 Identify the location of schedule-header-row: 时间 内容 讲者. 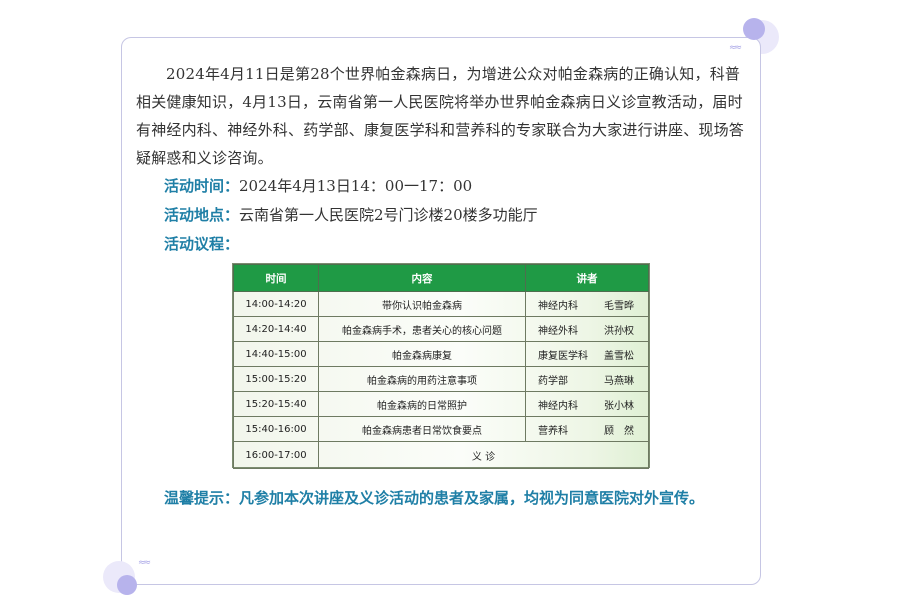
(441, 278).